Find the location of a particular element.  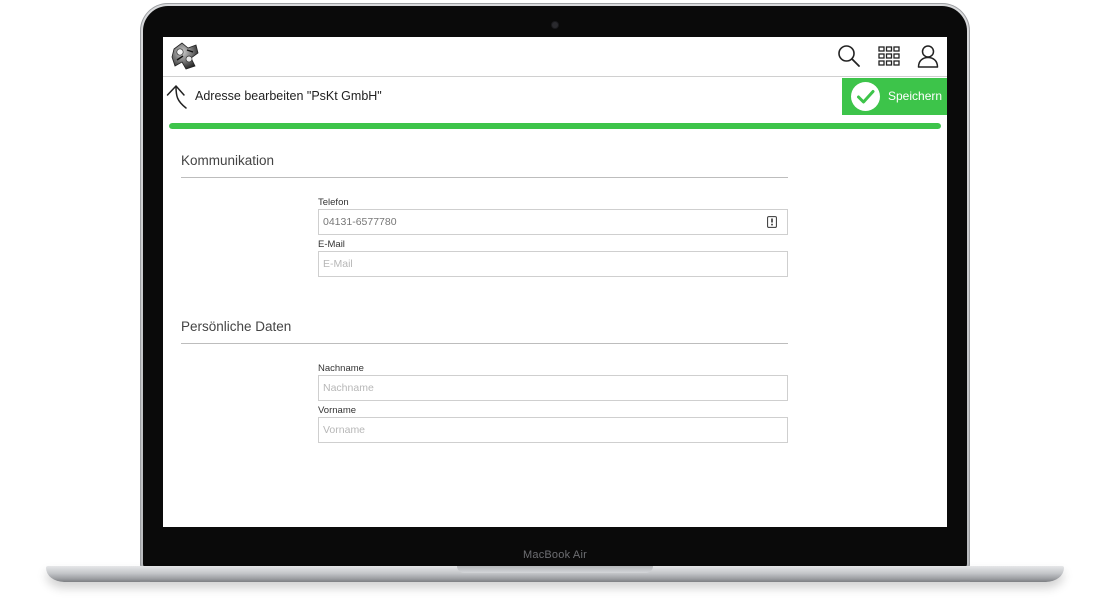

progress-bar is located at coordinates (555, 126).